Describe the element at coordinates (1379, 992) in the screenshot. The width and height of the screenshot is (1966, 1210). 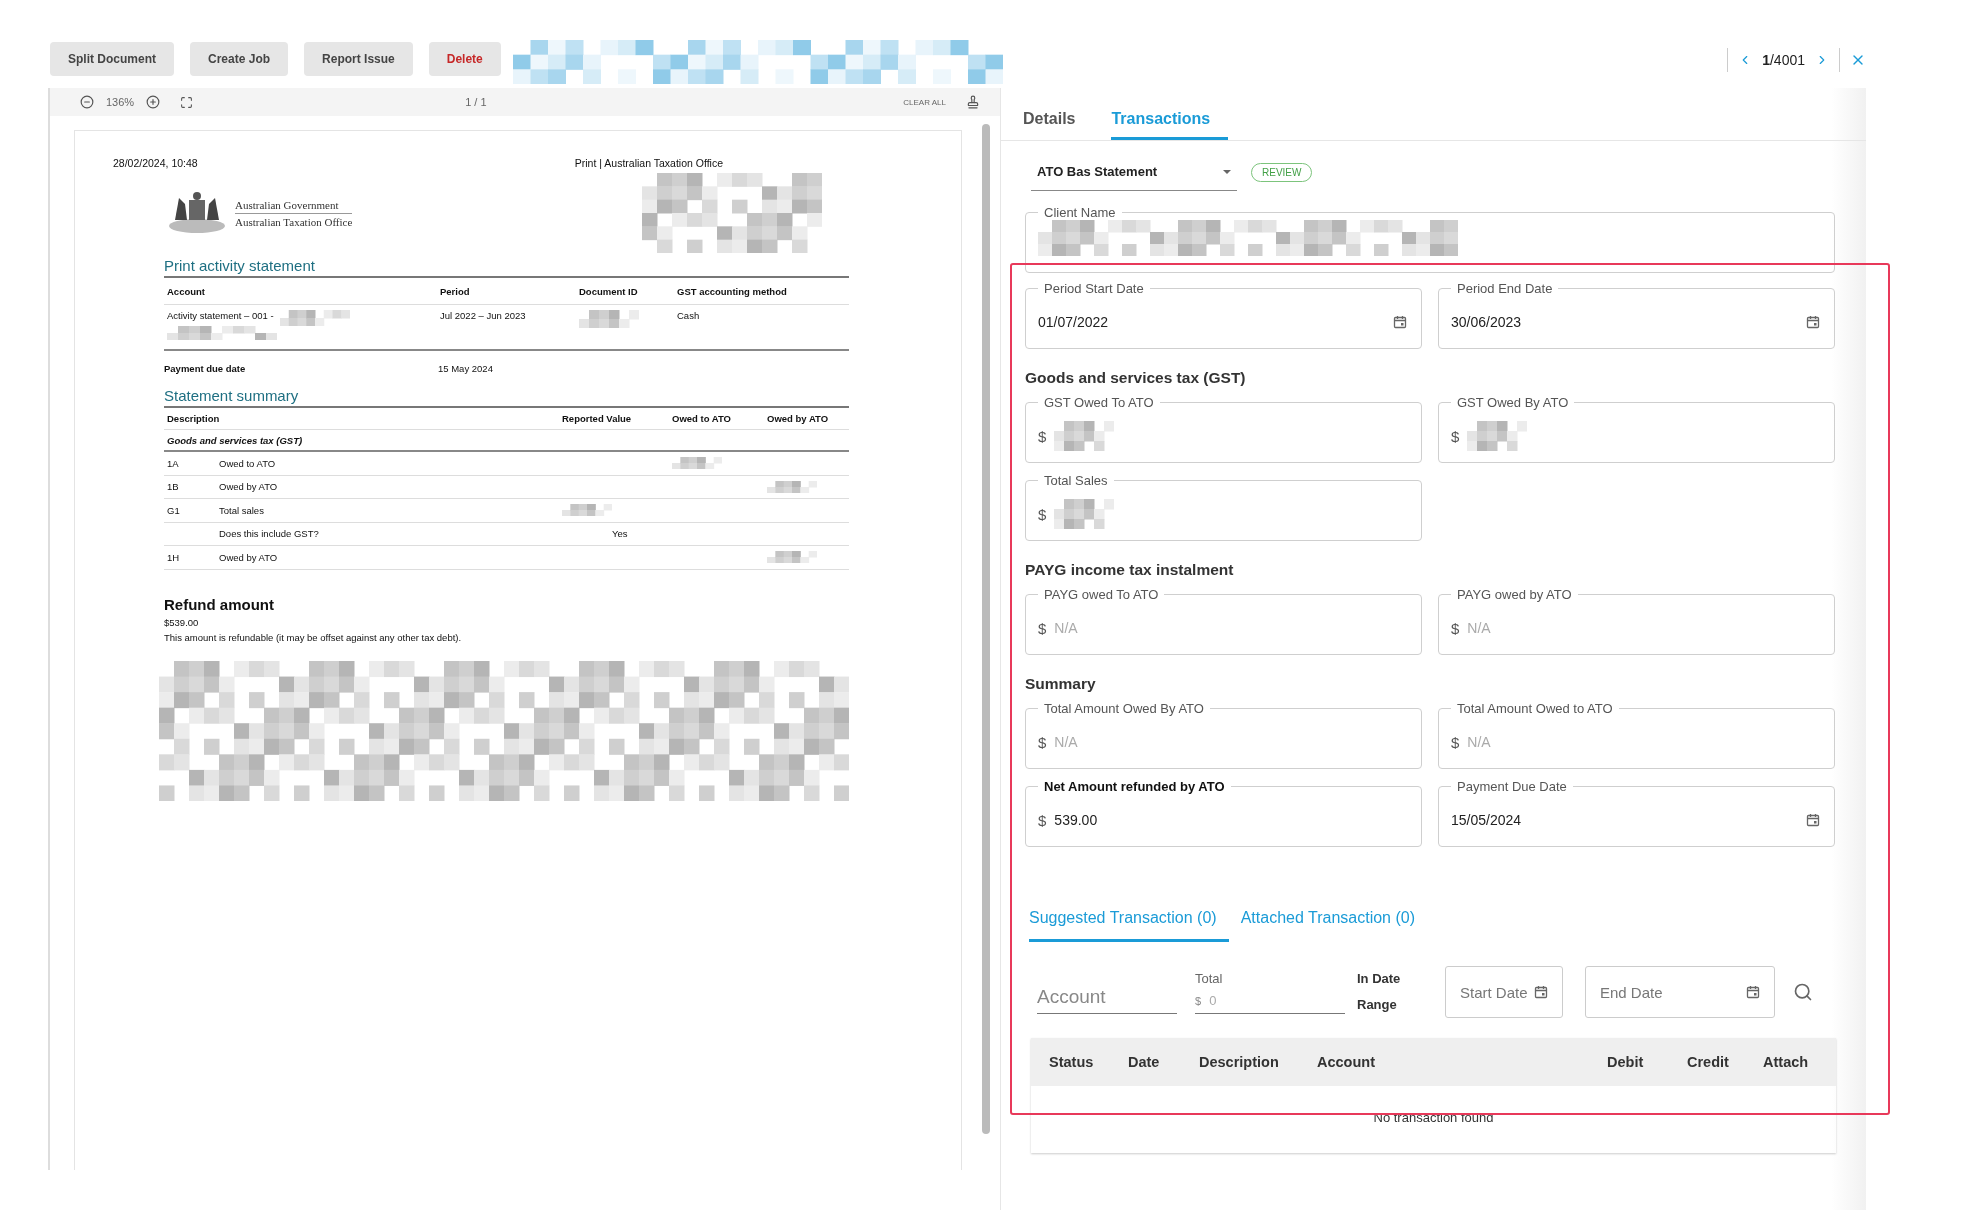
I see `date-range-label: In Date Range` at that location.